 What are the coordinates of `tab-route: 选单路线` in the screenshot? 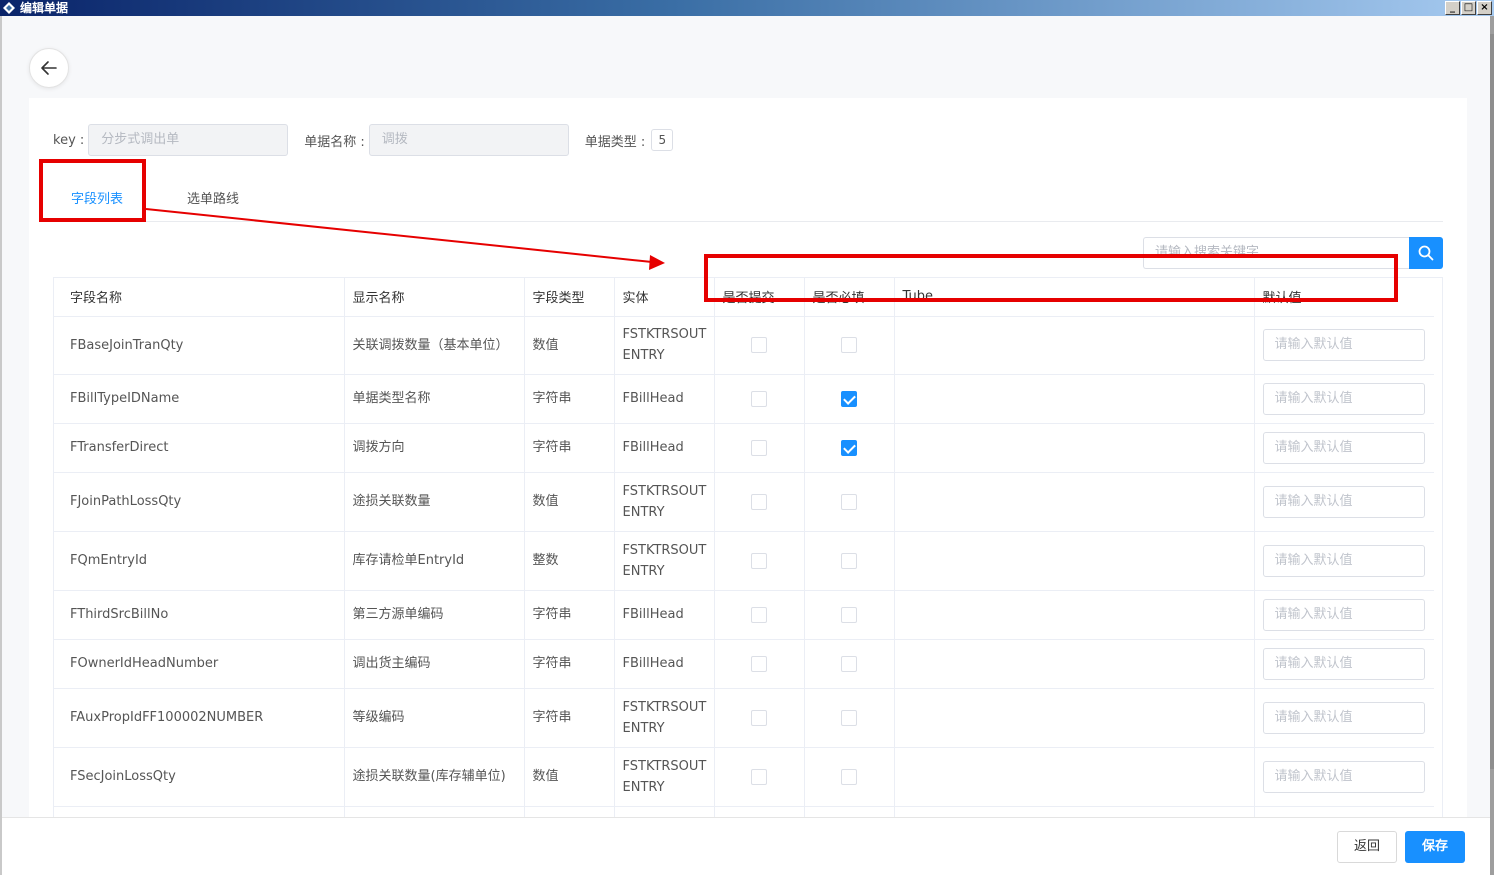 It's located at (217, 205).